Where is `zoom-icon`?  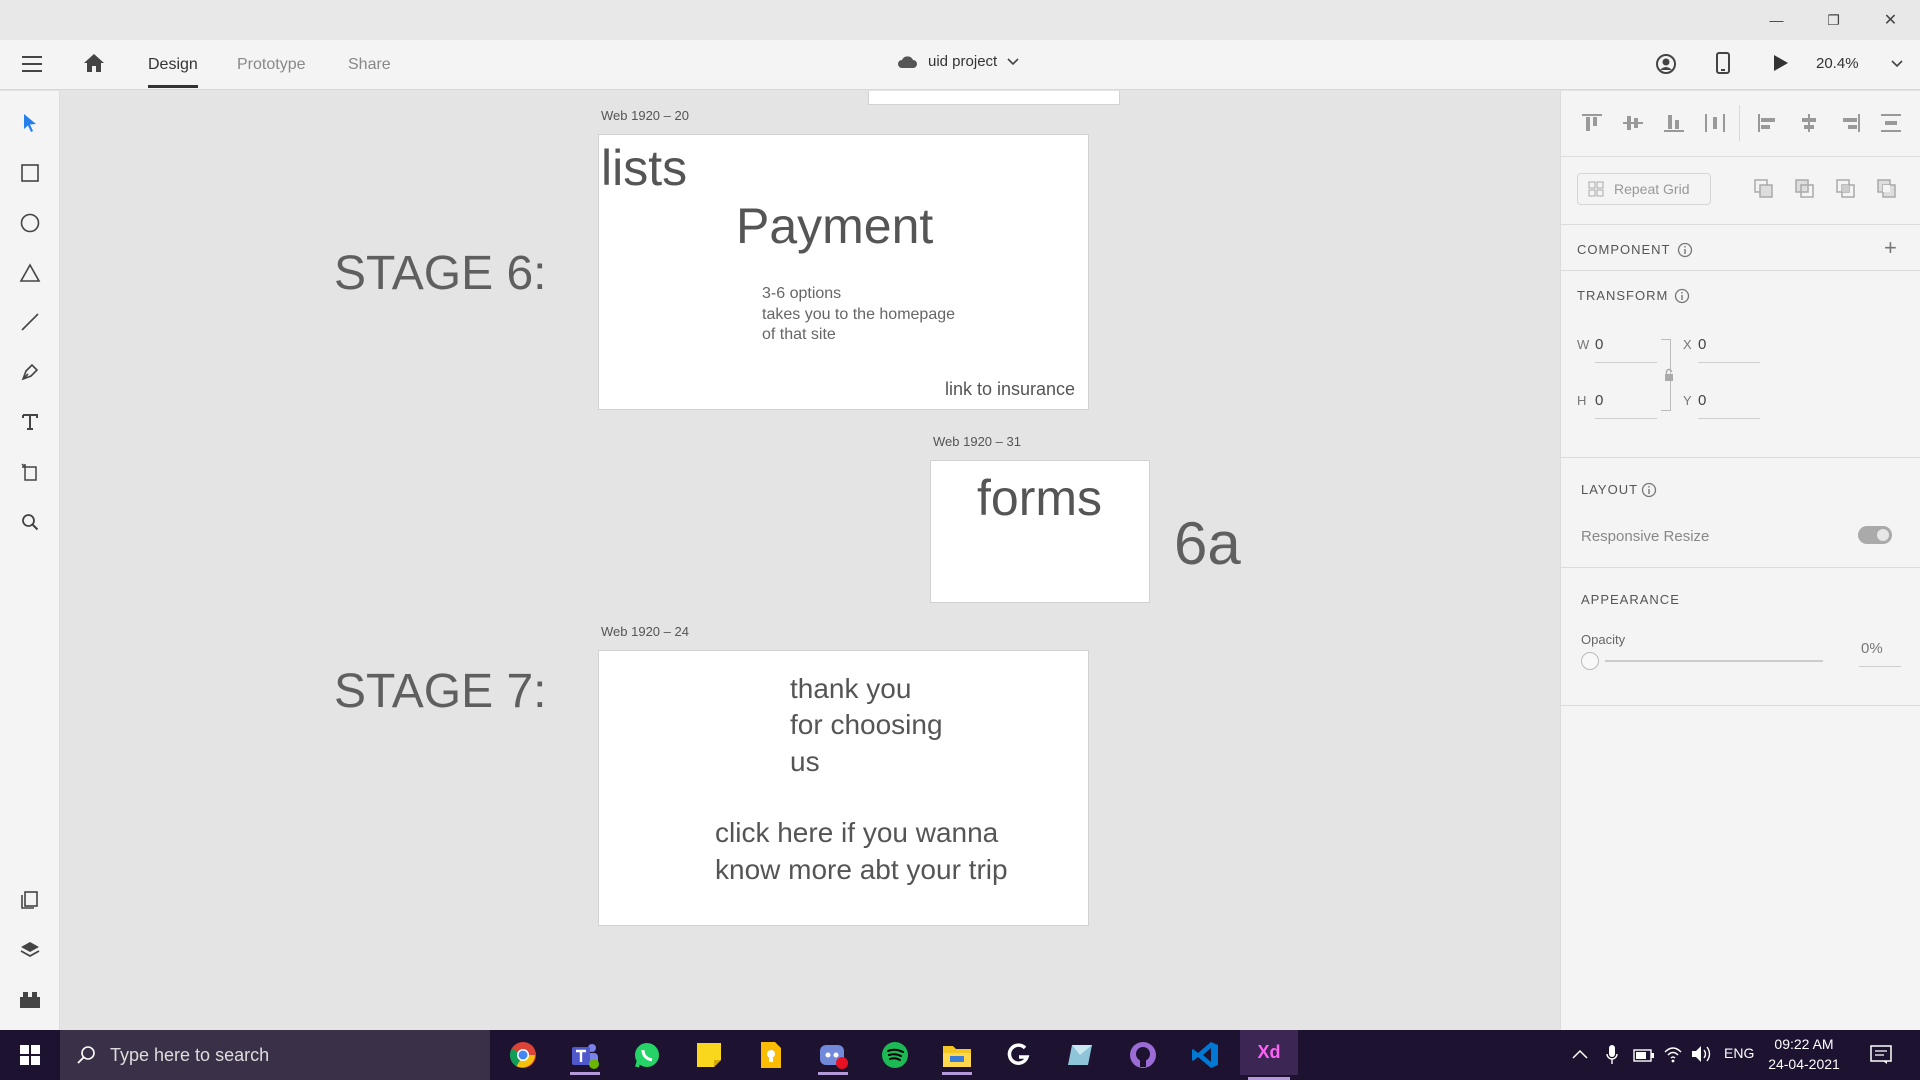 zoom-icon is located at coordinates (30, 522).